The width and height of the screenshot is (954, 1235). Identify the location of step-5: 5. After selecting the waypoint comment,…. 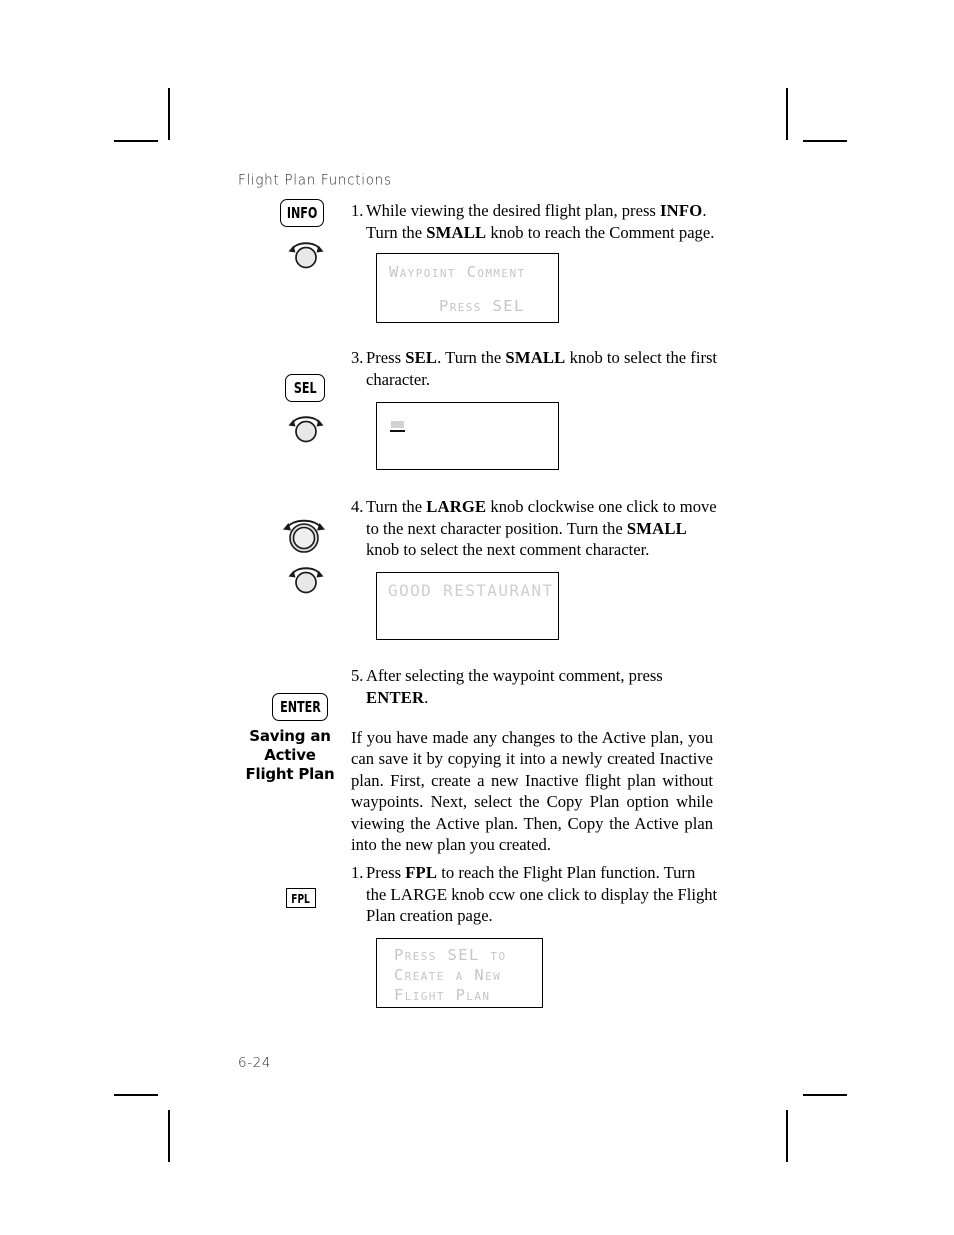
(536, 686).